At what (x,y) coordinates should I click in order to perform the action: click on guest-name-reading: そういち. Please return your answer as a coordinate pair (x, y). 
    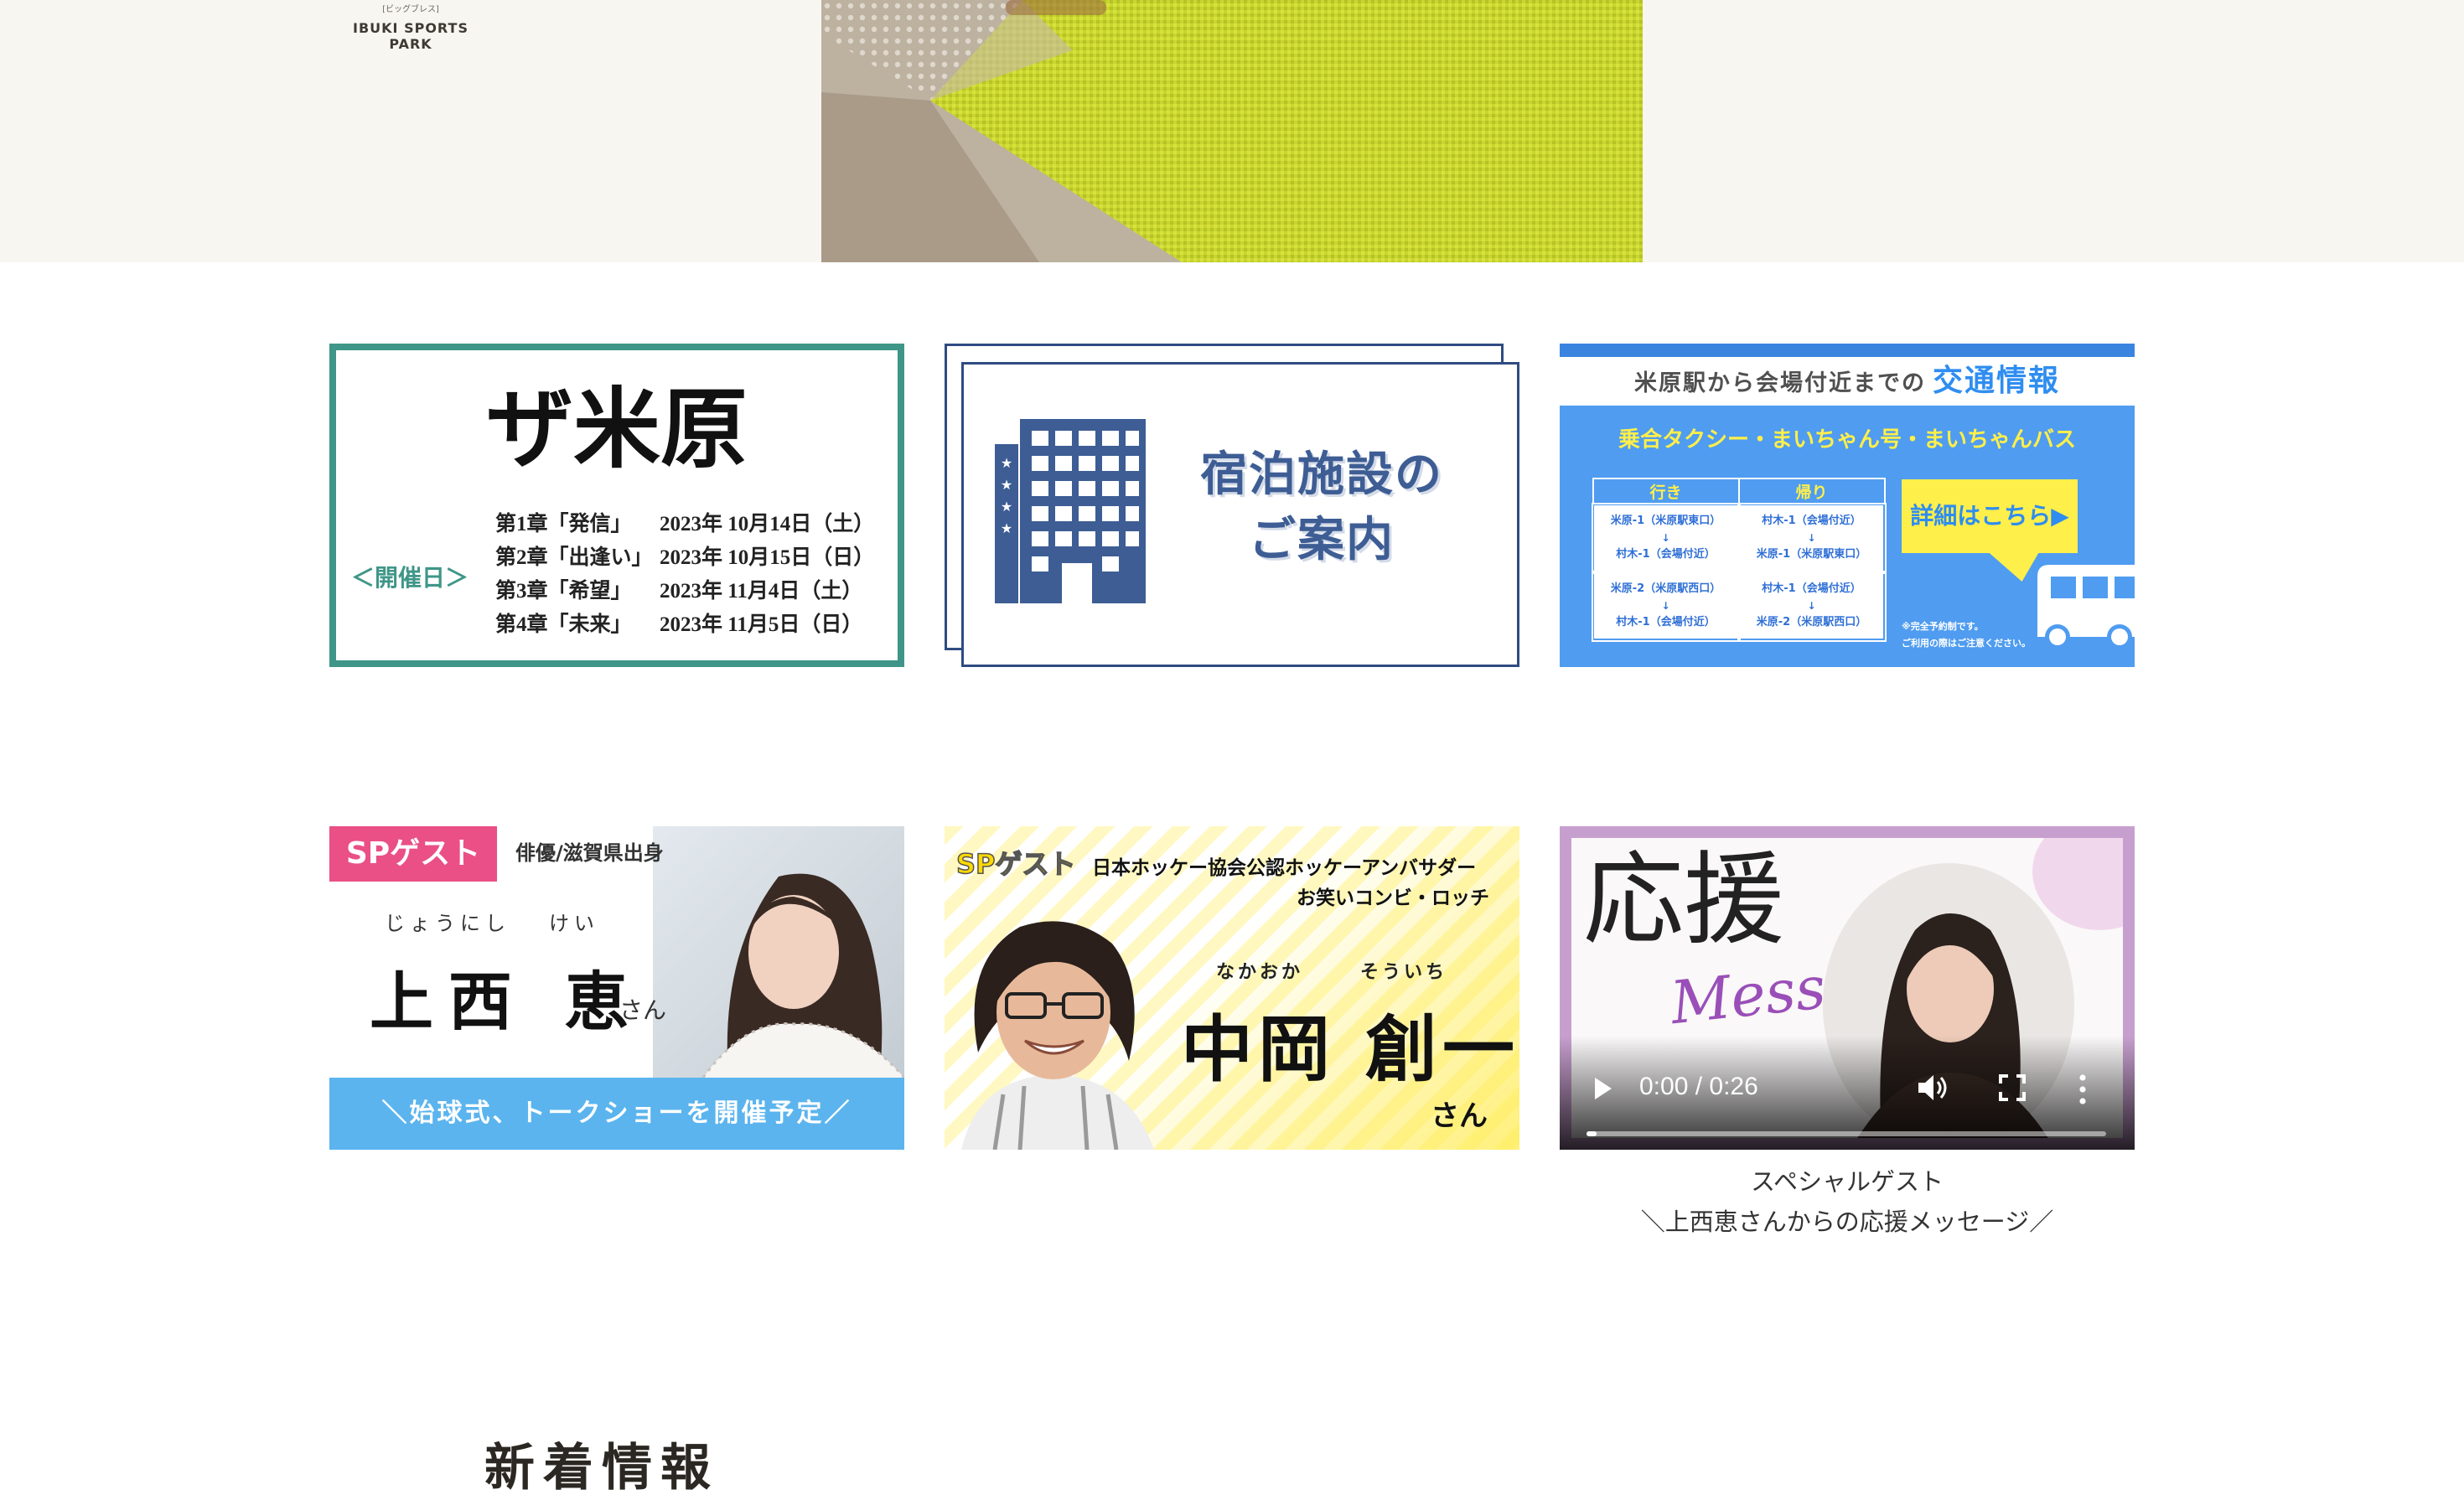
    Looking at the image, I should click on (1404, 972).